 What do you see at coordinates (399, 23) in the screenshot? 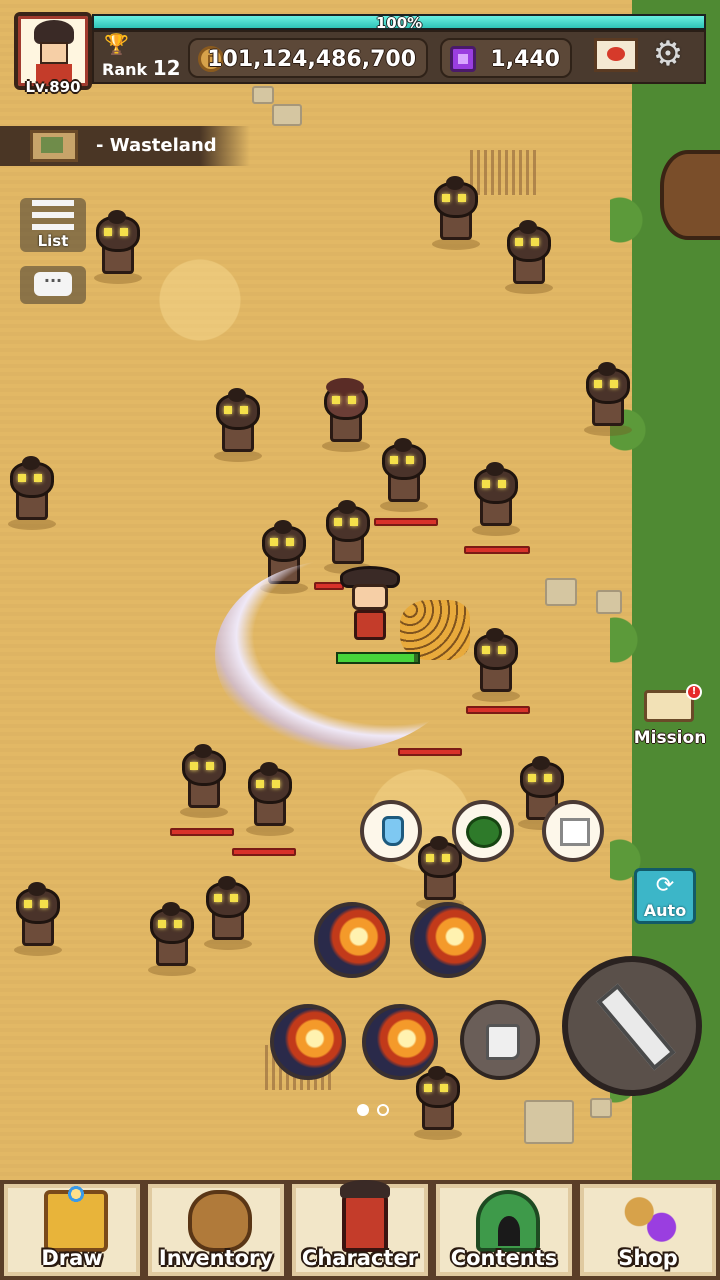
I see `exp-bar: 100%` at bounding box center [399, 23].